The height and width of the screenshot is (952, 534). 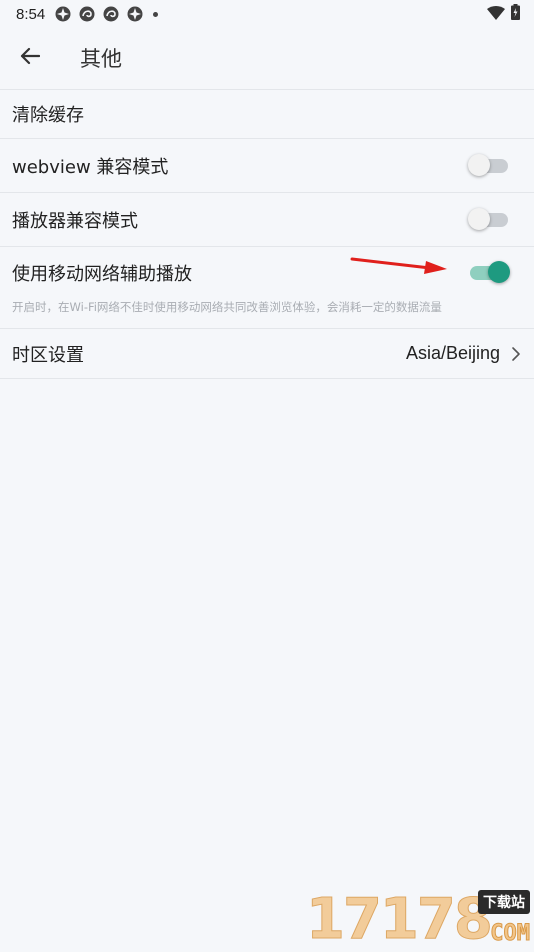 I want to click on status-bar: 8:54, so click(x=267, y=14).